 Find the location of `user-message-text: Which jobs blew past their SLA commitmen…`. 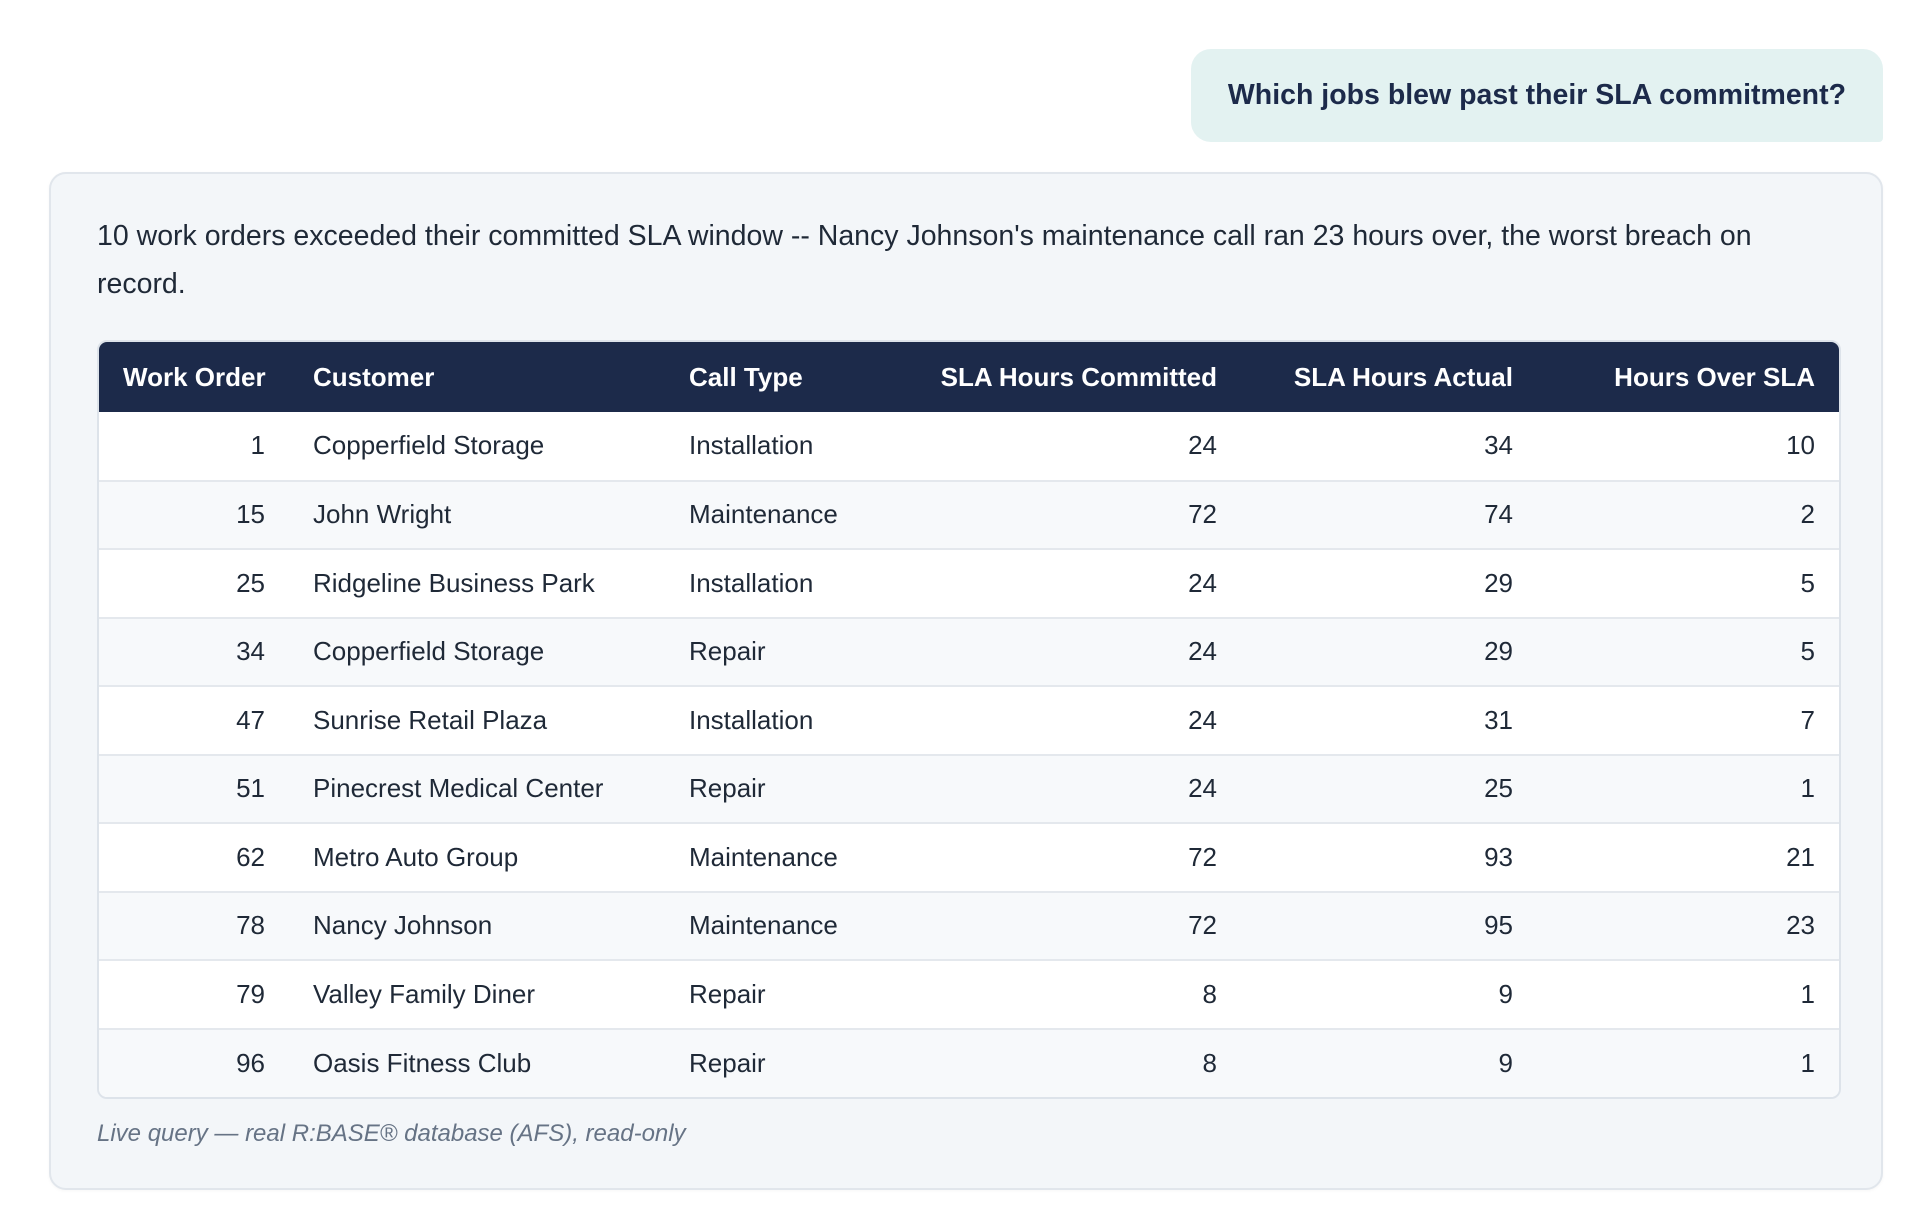

user-message-text: Which jobs blew past their SLA commitmen… is located at coordinates (1536, 95).